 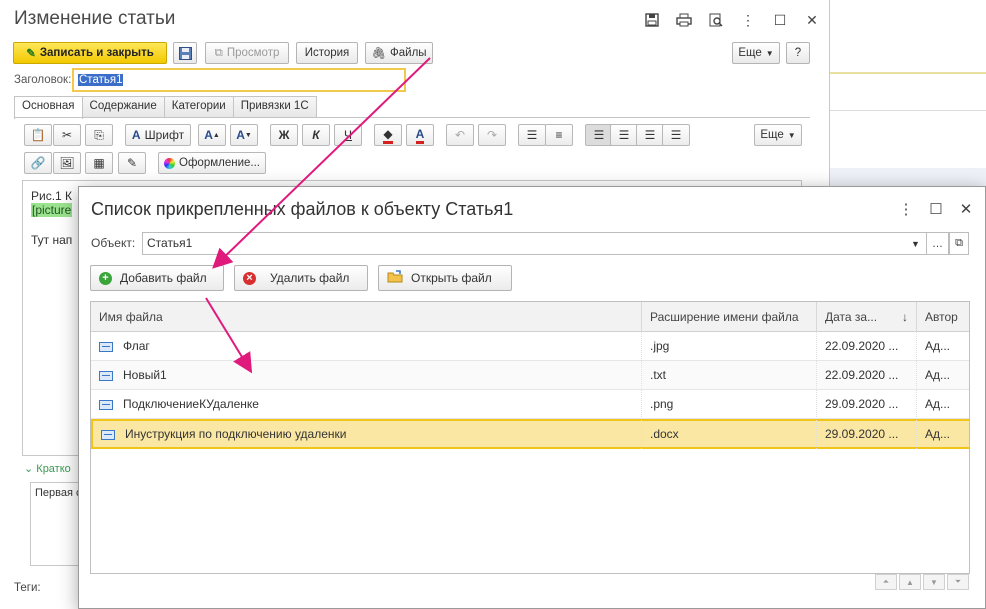 What do you see at coordinates (379, 54) in the screenshot?
I see `paperclip-icon: 🖇` at bounding box center [379, 54].